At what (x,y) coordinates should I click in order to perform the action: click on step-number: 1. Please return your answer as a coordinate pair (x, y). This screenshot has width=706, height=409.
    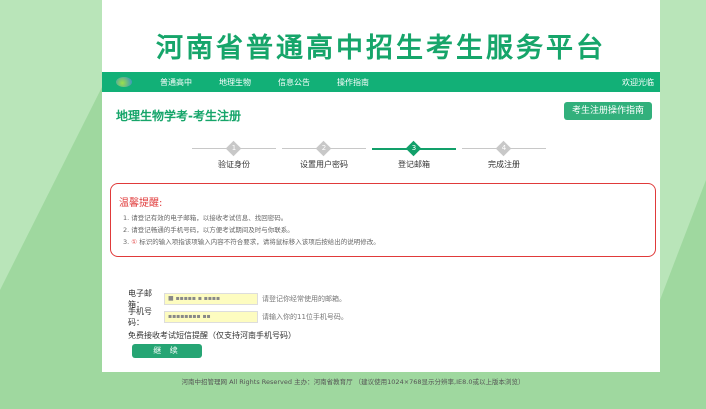
    Looking at the image, I should click on (234, 148).